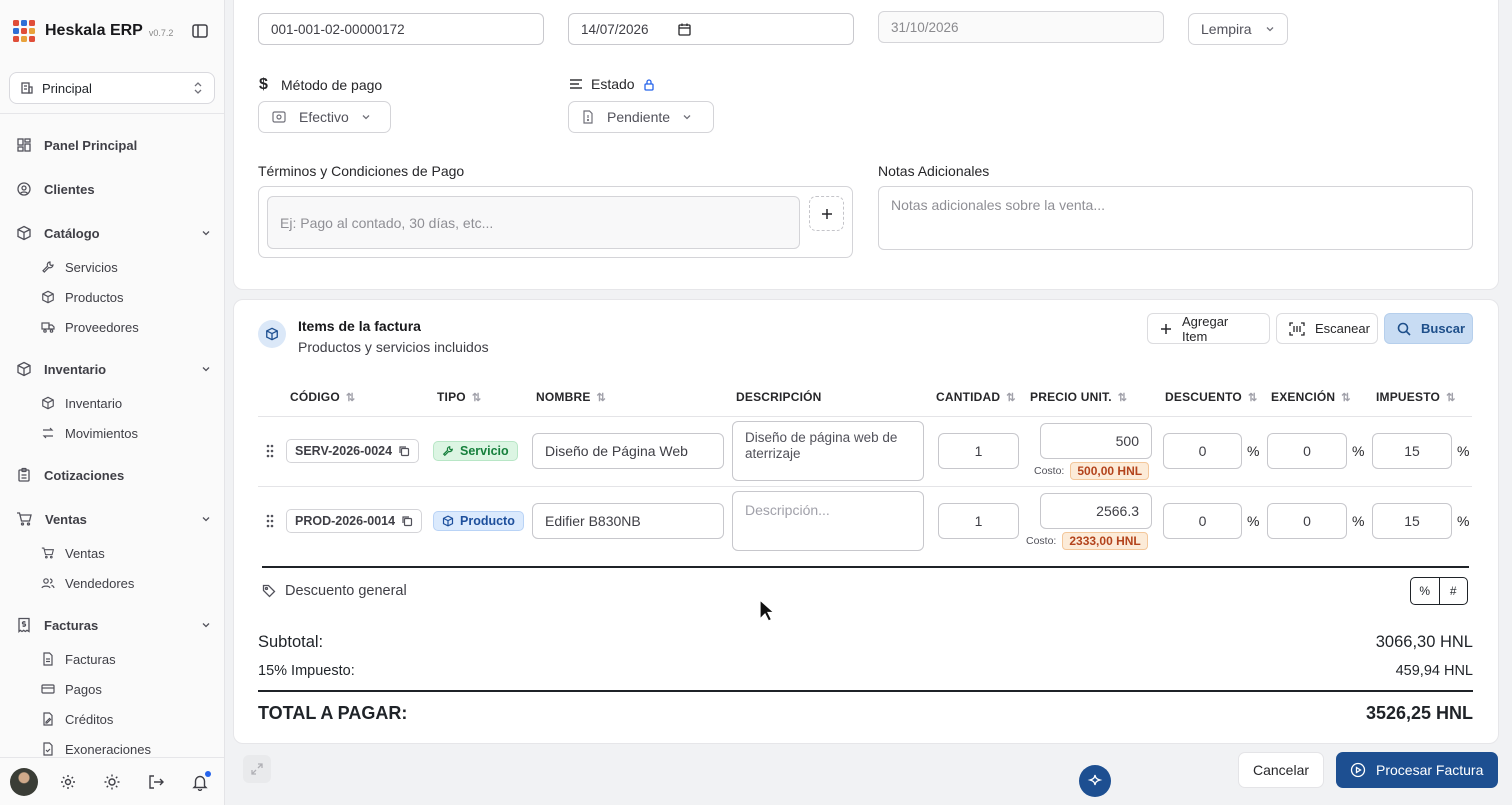  I want to click on chevron-down-icon, so click(366, 117).